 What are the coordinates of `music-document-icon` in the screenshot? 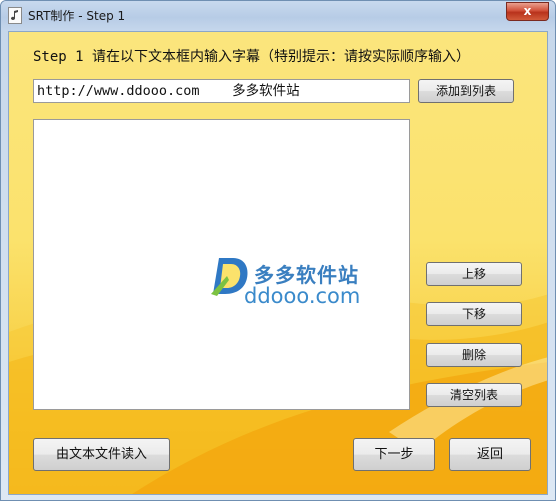 It's located at (15, 15).